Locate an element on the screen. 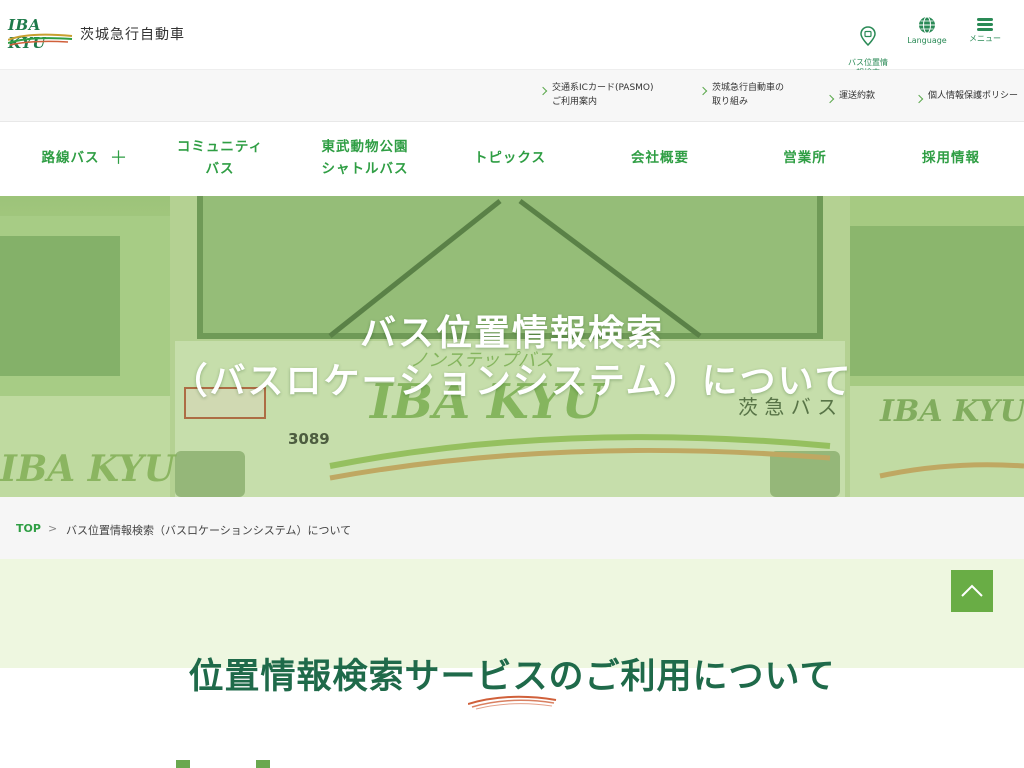  nav-recruit: 採用情報 is located at coordinates (951, 159).